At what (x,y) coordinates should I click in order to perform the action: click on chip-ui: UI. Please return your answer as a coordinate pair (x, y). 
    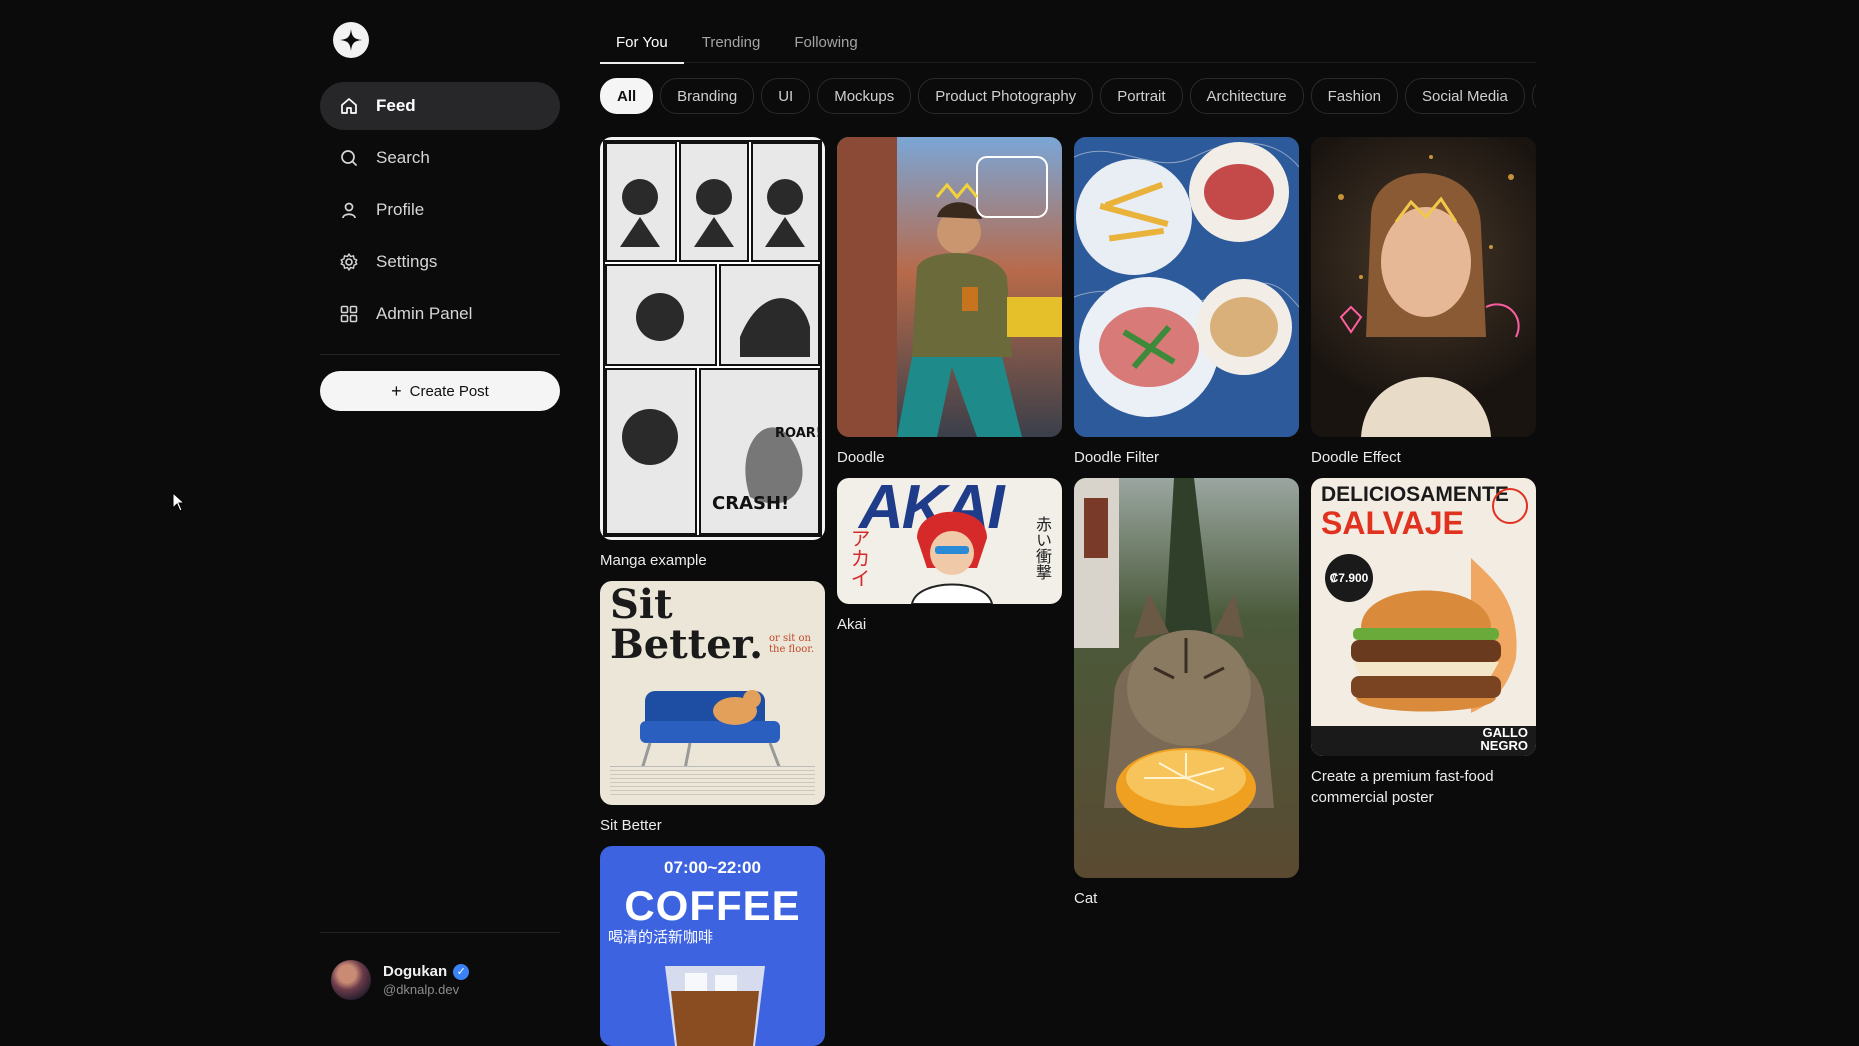
    Looking at the image, I should click on (786, 96).